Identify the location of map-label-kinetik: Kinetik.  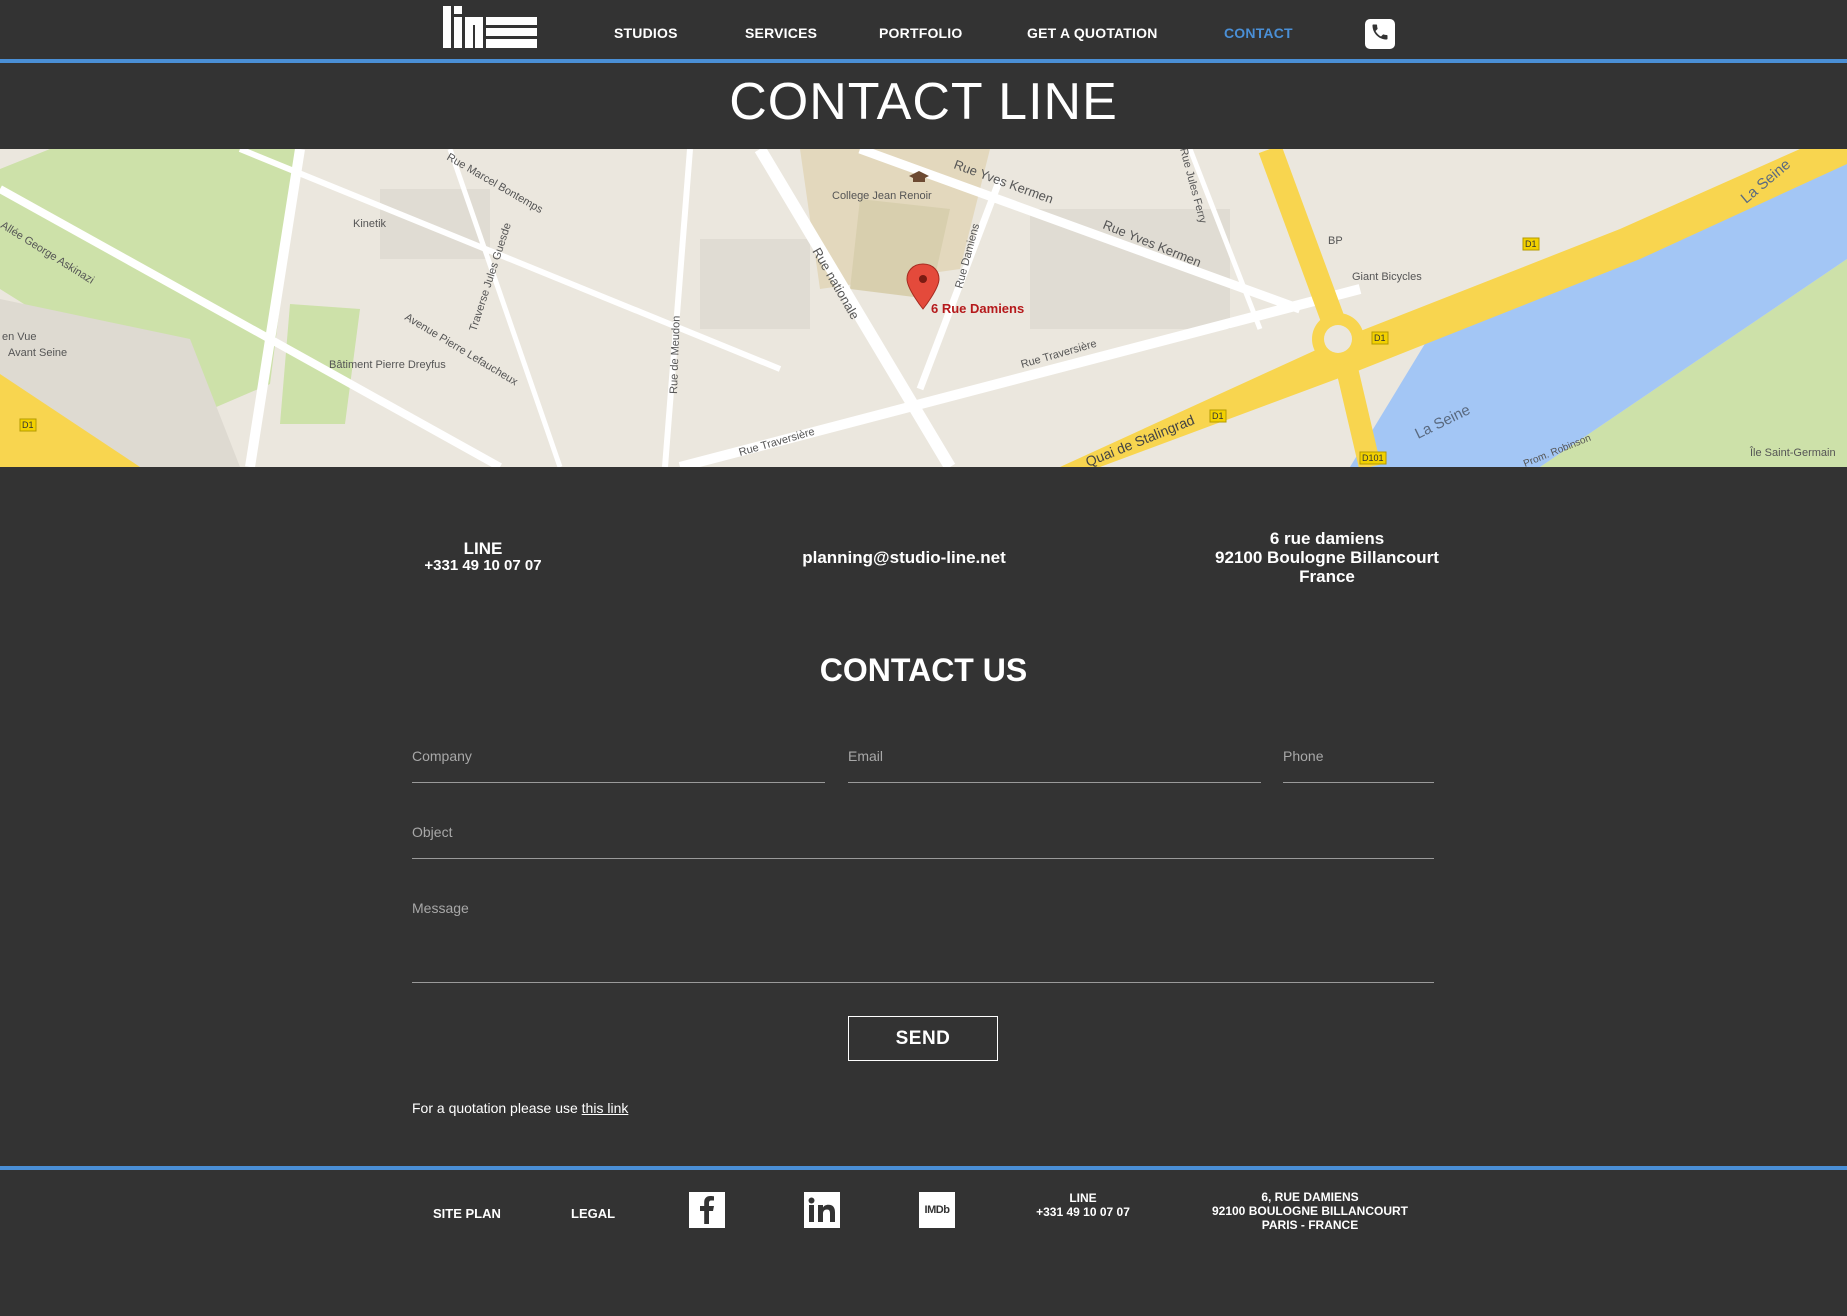
(370, 224).